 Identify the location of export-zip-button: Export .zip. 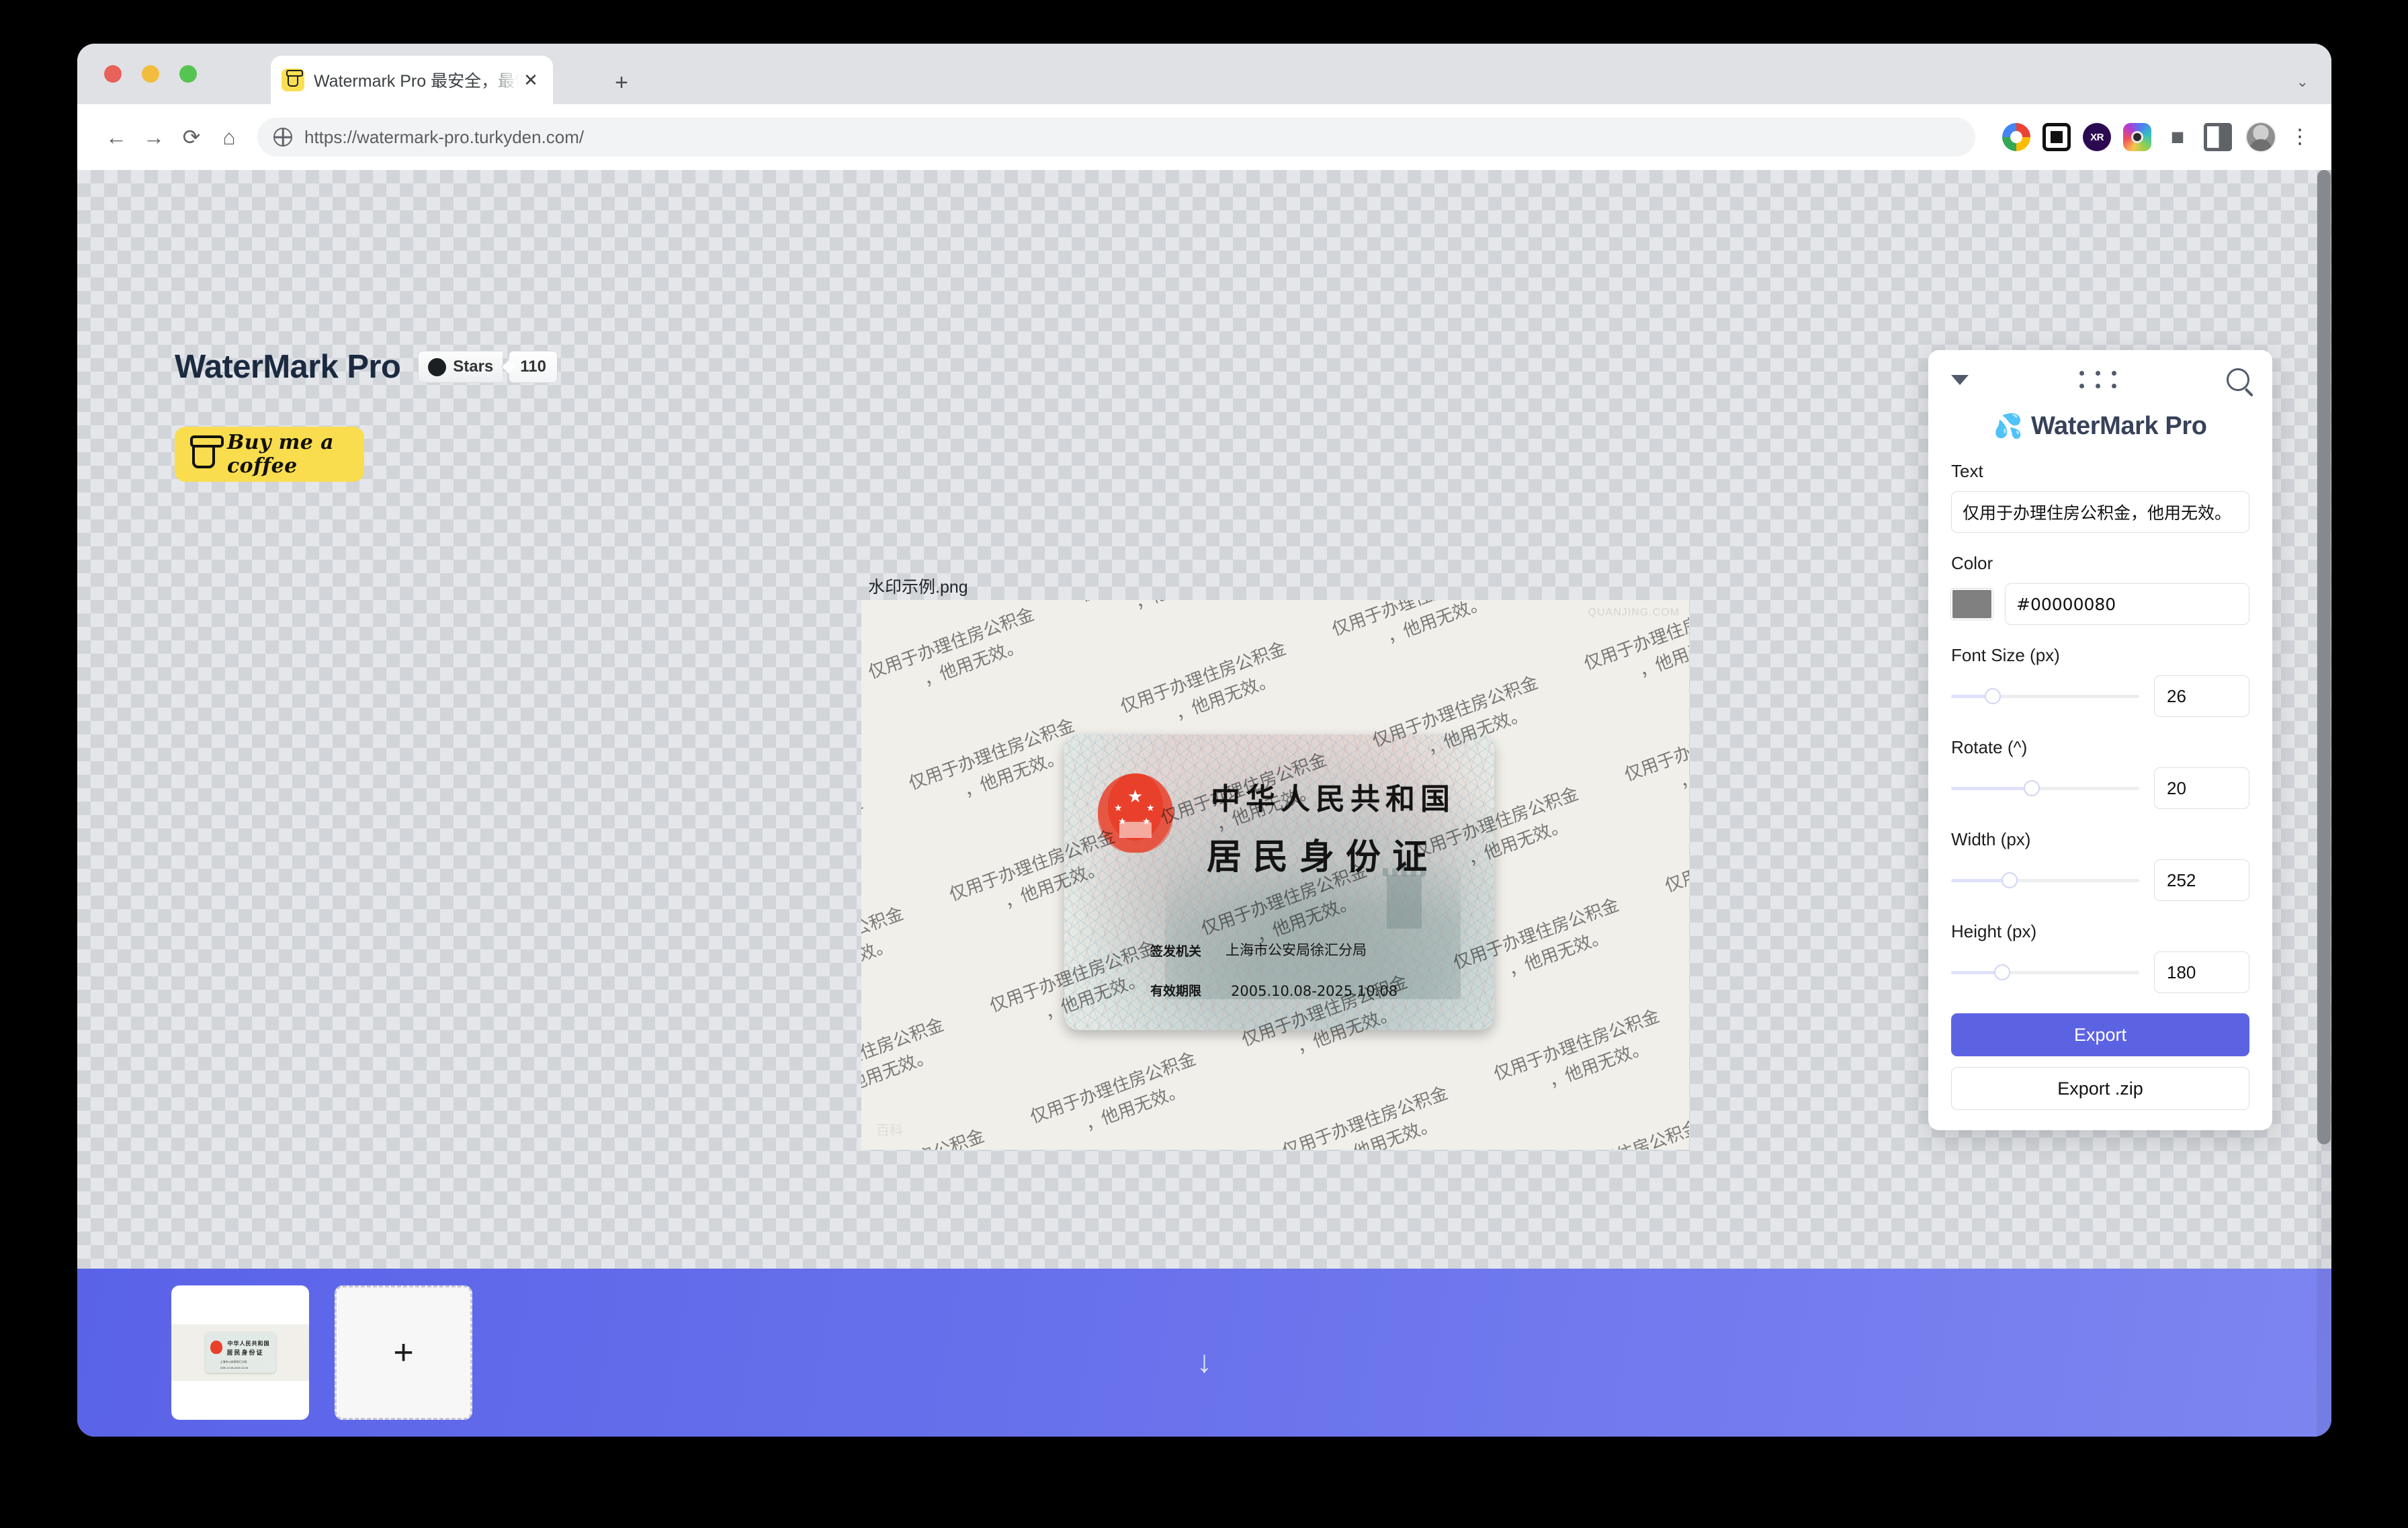
(2100, 1088).